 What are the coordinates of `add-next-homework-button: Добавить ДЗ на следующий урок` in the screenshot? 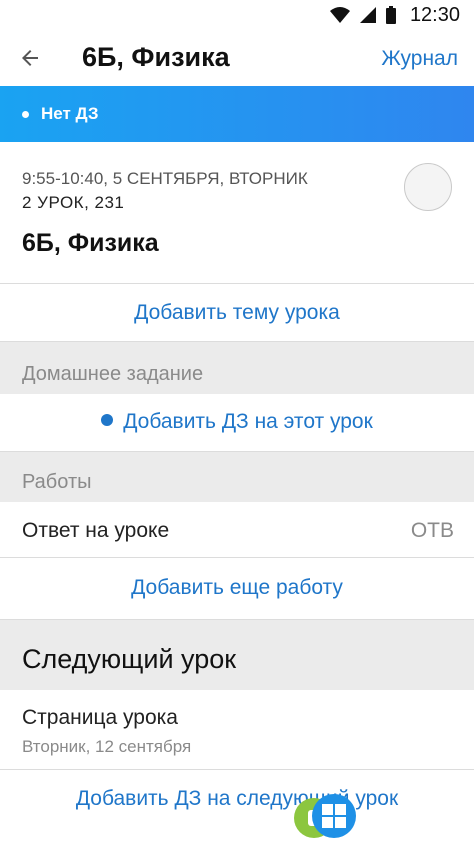 It's located at (237, 806).